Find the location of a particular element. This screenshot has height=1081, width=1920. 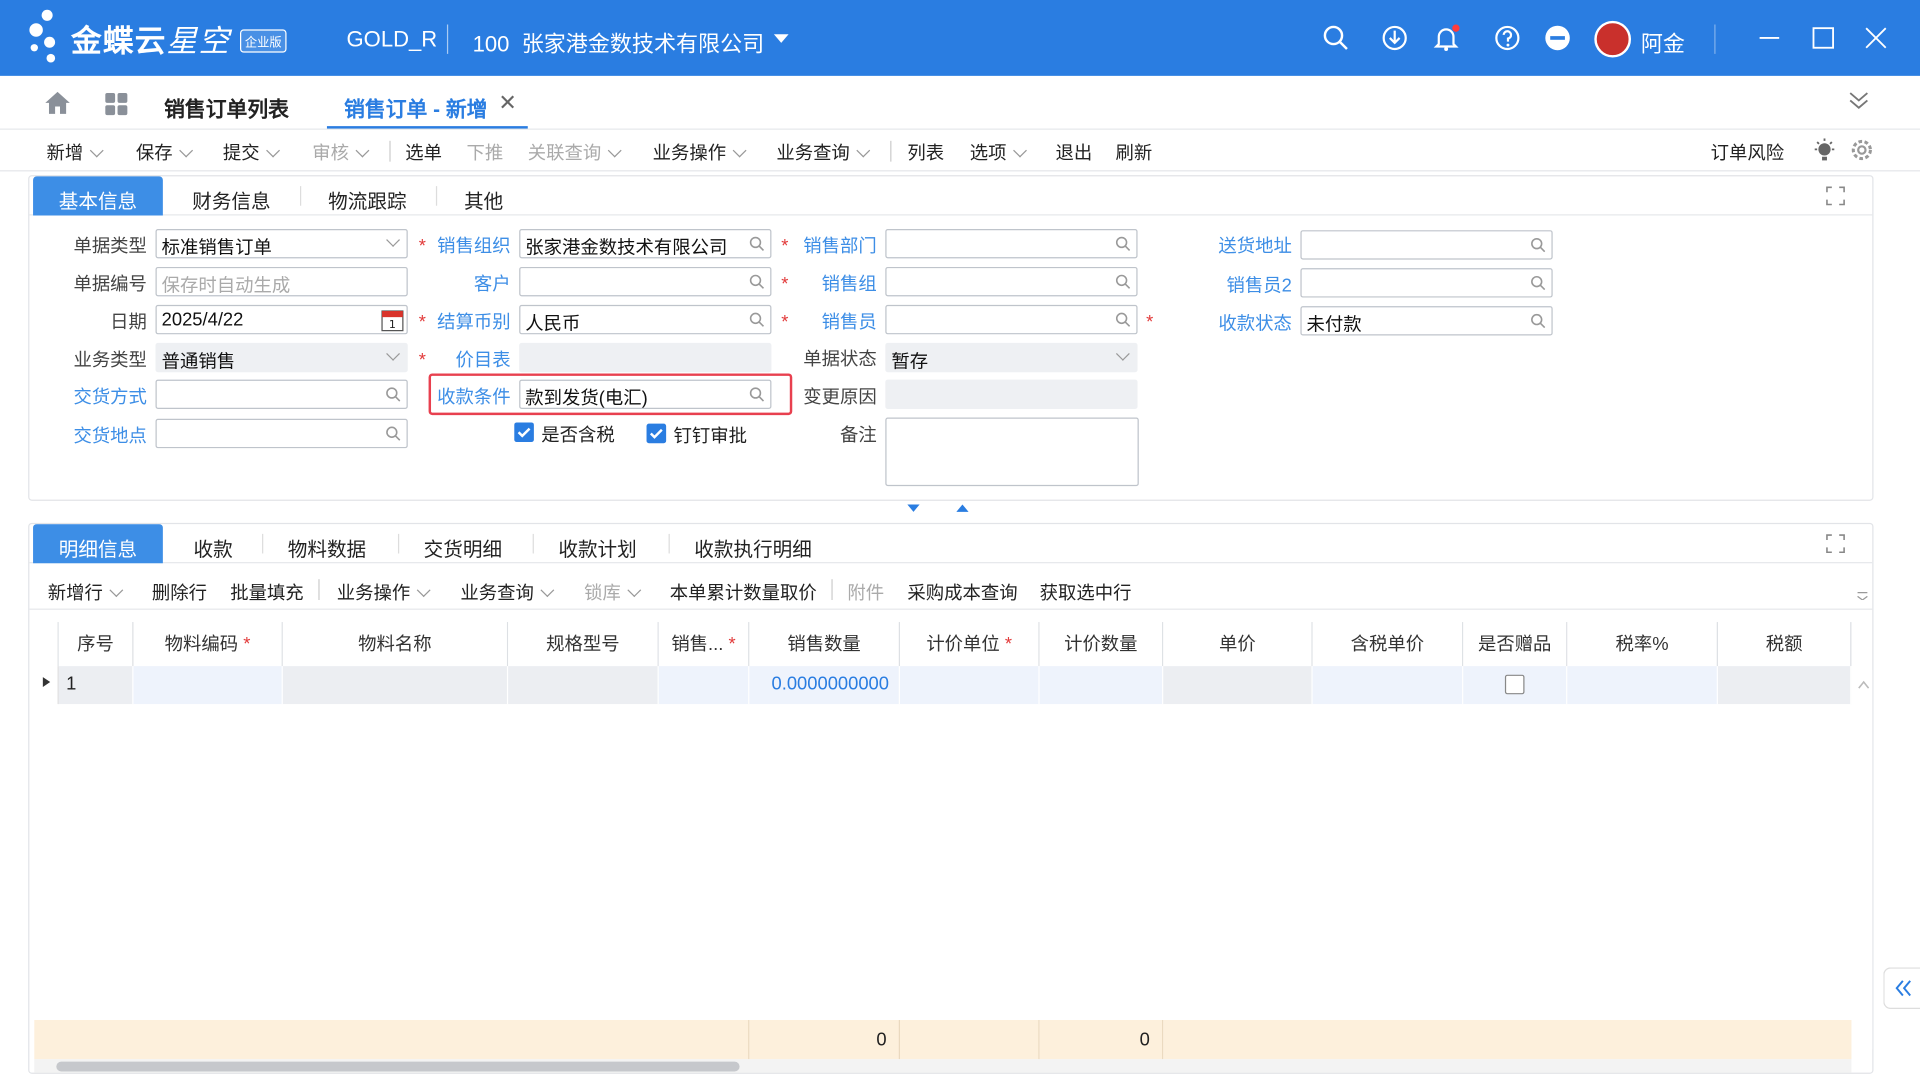

tab-finance-info: 财务信息 is located at coordinates (231, 195).